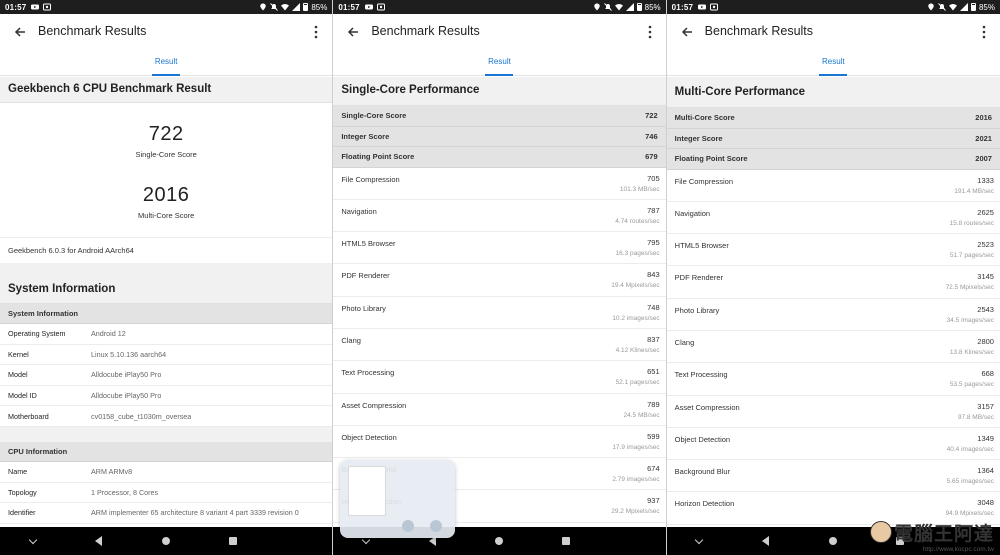 This screenshot has height=555, width=1000. What do you see at coordinates (368, 7) in the screenshot?
I see `youtube-notification-icon` at bounding box center [368, 7].